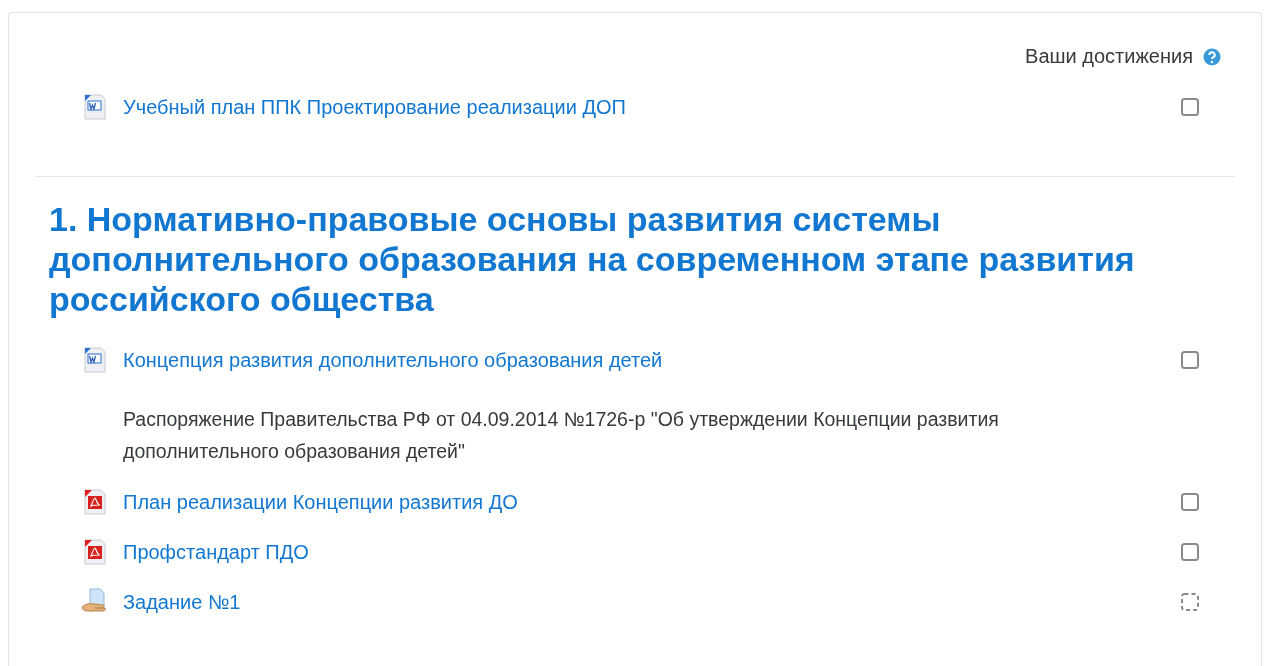 This screenshot has width=1270, height=666. I want to click on resource-link: План реализации Концепции развития ДО, so click(645, 502).